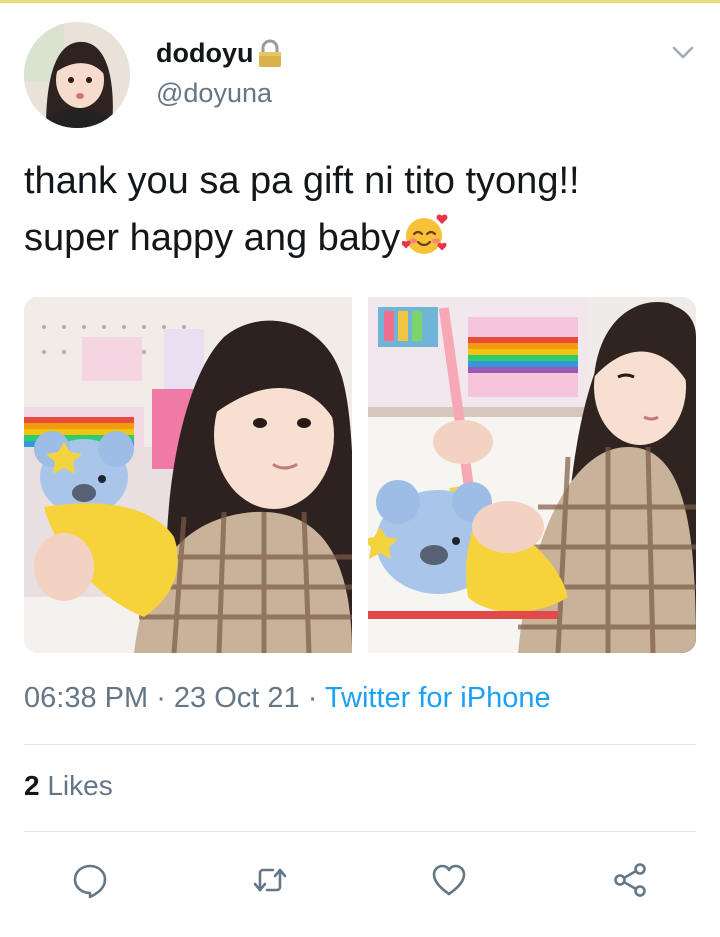 Image resolution: width=720 pixels, height=937 pixels. What do you see at coordinates (360, 77) in the screenshot?
I see `tweet-header: dodoyu @doyuna` at bounding box center [360, 77].